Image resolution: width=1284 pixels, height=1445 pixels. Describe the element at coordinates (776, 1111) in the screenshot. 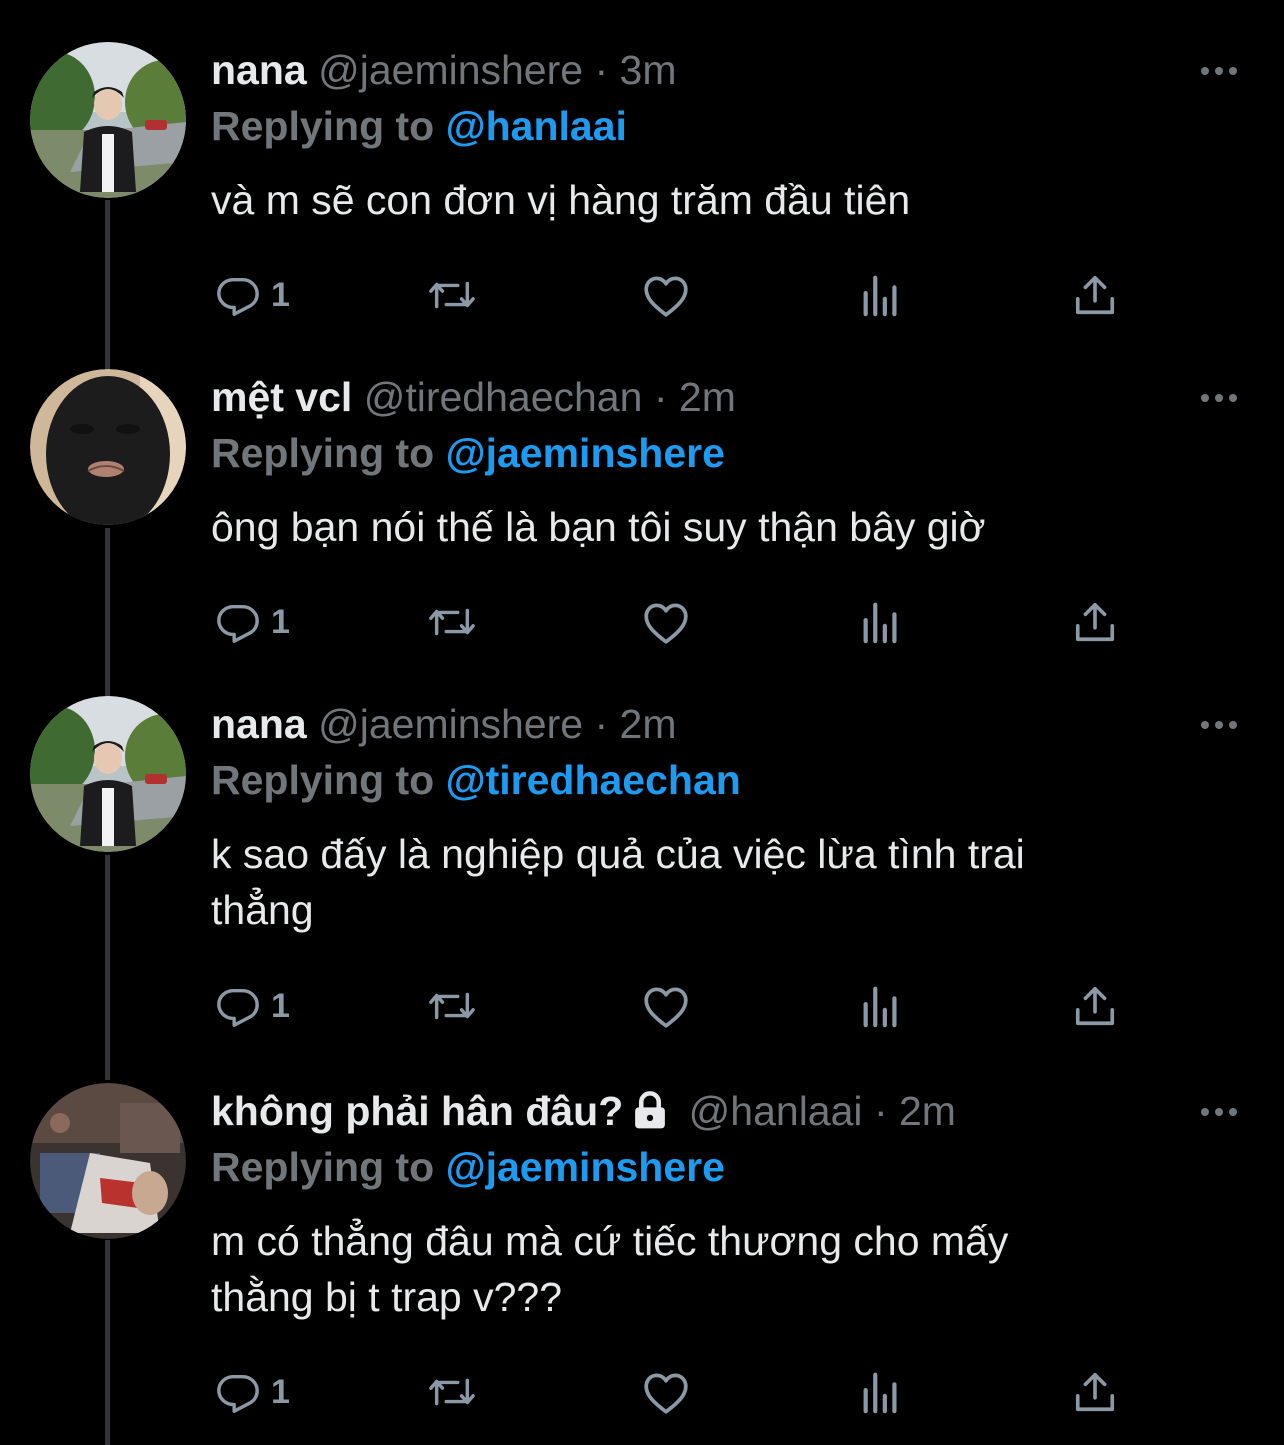

I see `user-handle: @hanlaai` at that location.